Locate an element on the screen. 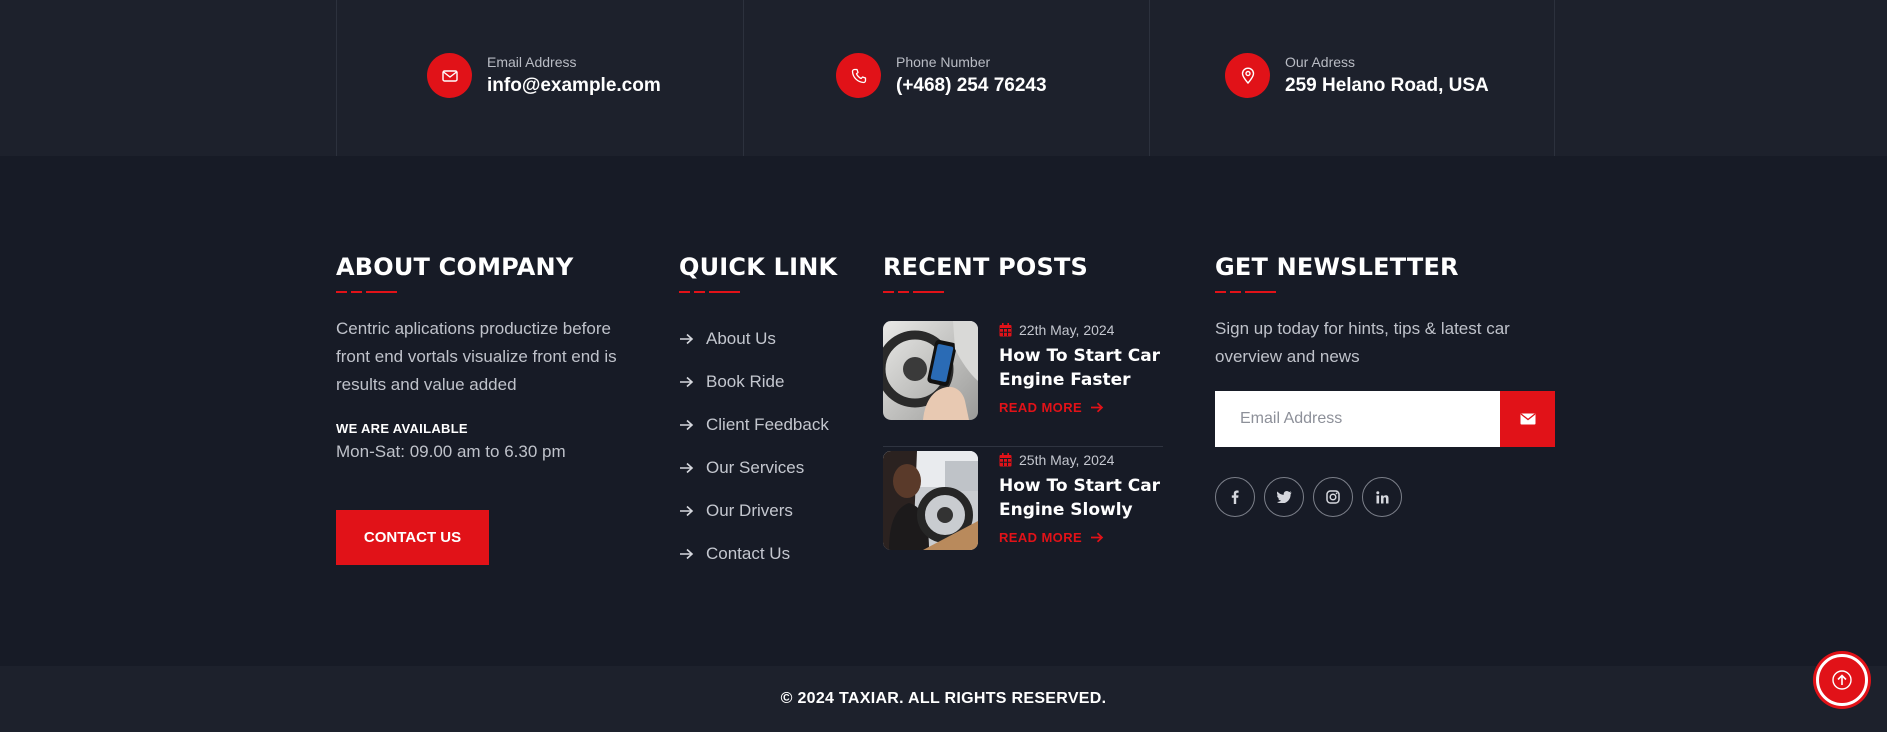 The height and width of the screenshot is (732, 1887). quick-link-our-services: Our Services is located at coordinates (769, 467).